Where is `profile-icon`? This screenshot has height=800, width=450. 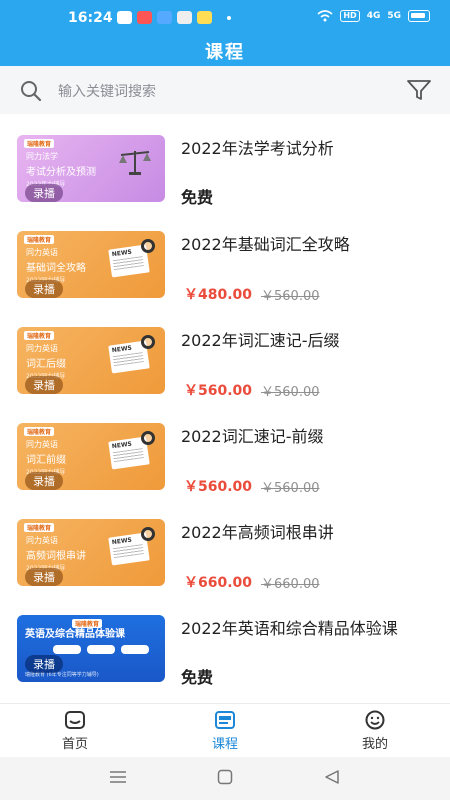
profile-icon is located at coordinates (375, 720).